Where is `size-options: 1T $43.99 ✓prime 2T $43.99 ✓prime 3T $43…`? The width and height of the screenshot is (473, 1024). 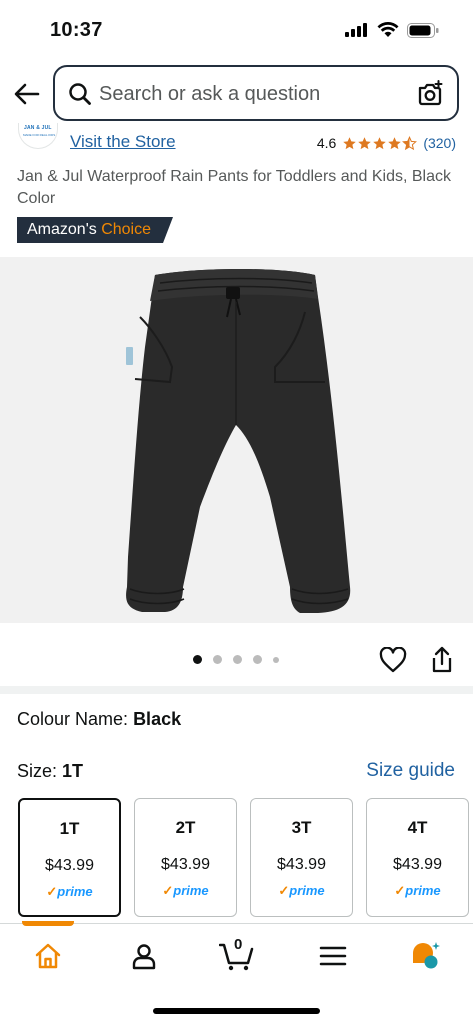 size-options: 1T $43.99 ✓prime 2T $43.99 ✓prime 3T $43… is located at coordinates (243, 857).